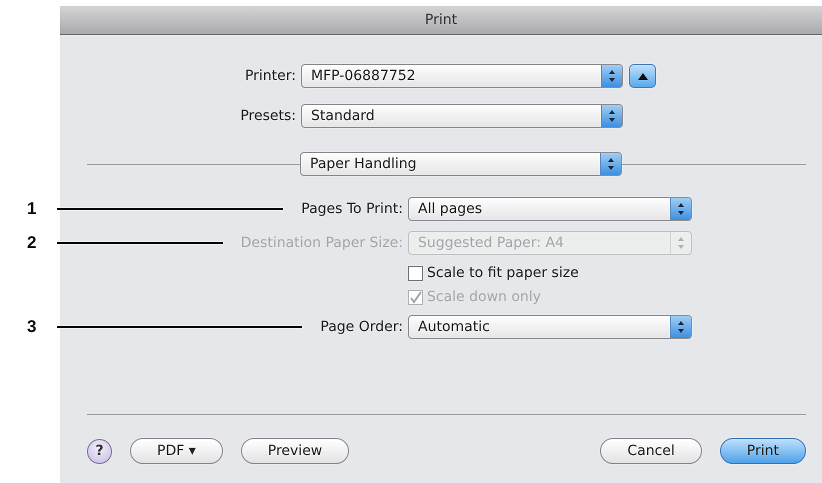 This screenshot has width=822, height=483. Describe the element at coordinates (550, 209) in the screenshot. I see `popup-menu: All pages` at that location.